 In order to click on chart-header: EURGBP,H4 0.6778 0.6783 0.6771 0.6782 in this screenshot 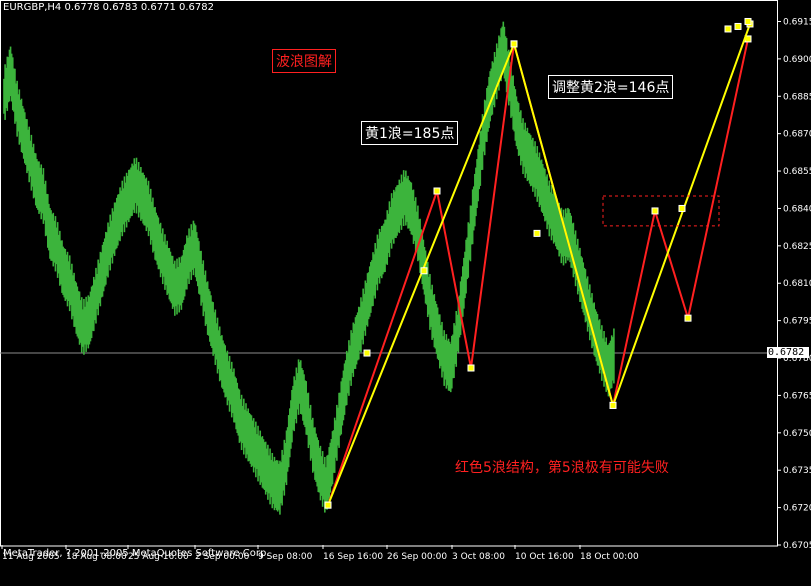, I will do `click(108, 7)`.